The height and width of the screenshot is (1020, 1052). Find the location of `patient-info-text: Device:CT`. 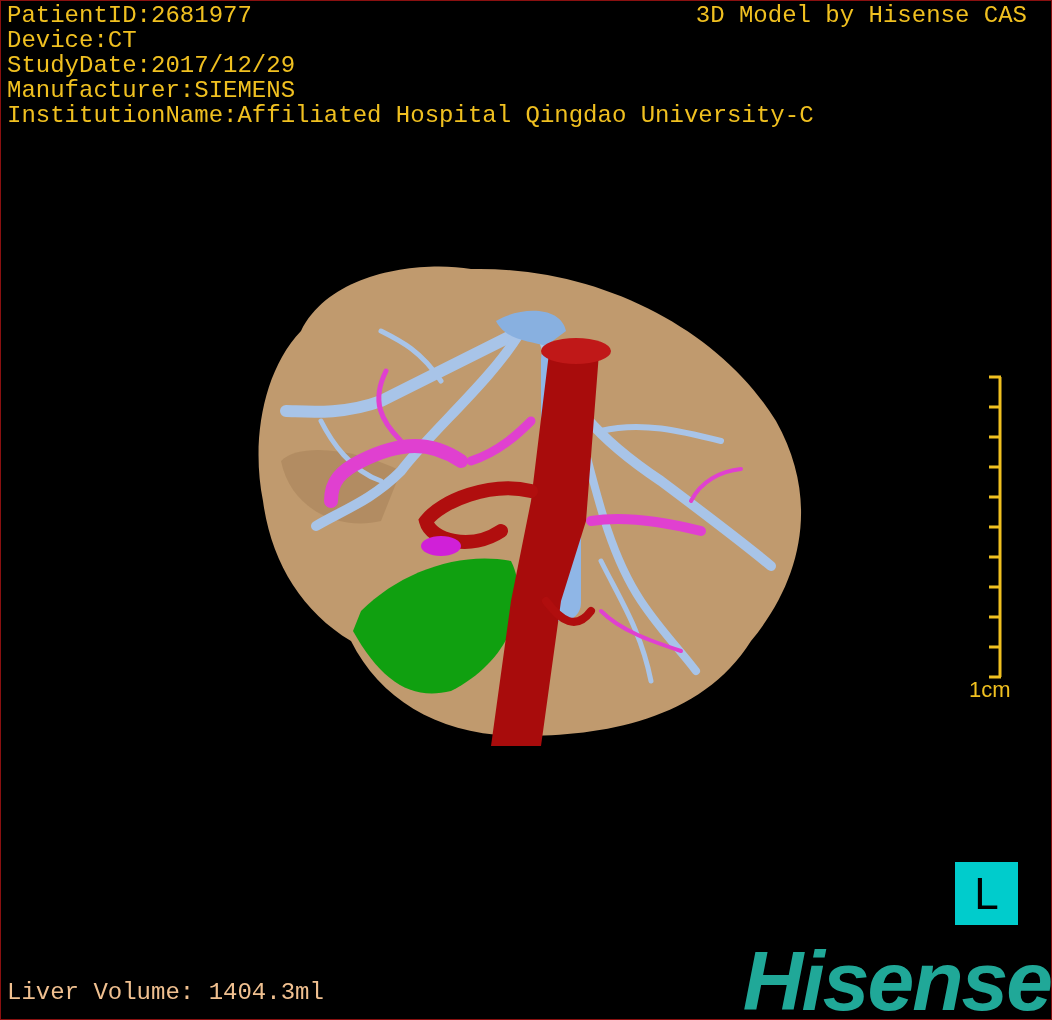

patient-info-text: Device:CT is located at coordinates (72, 40).